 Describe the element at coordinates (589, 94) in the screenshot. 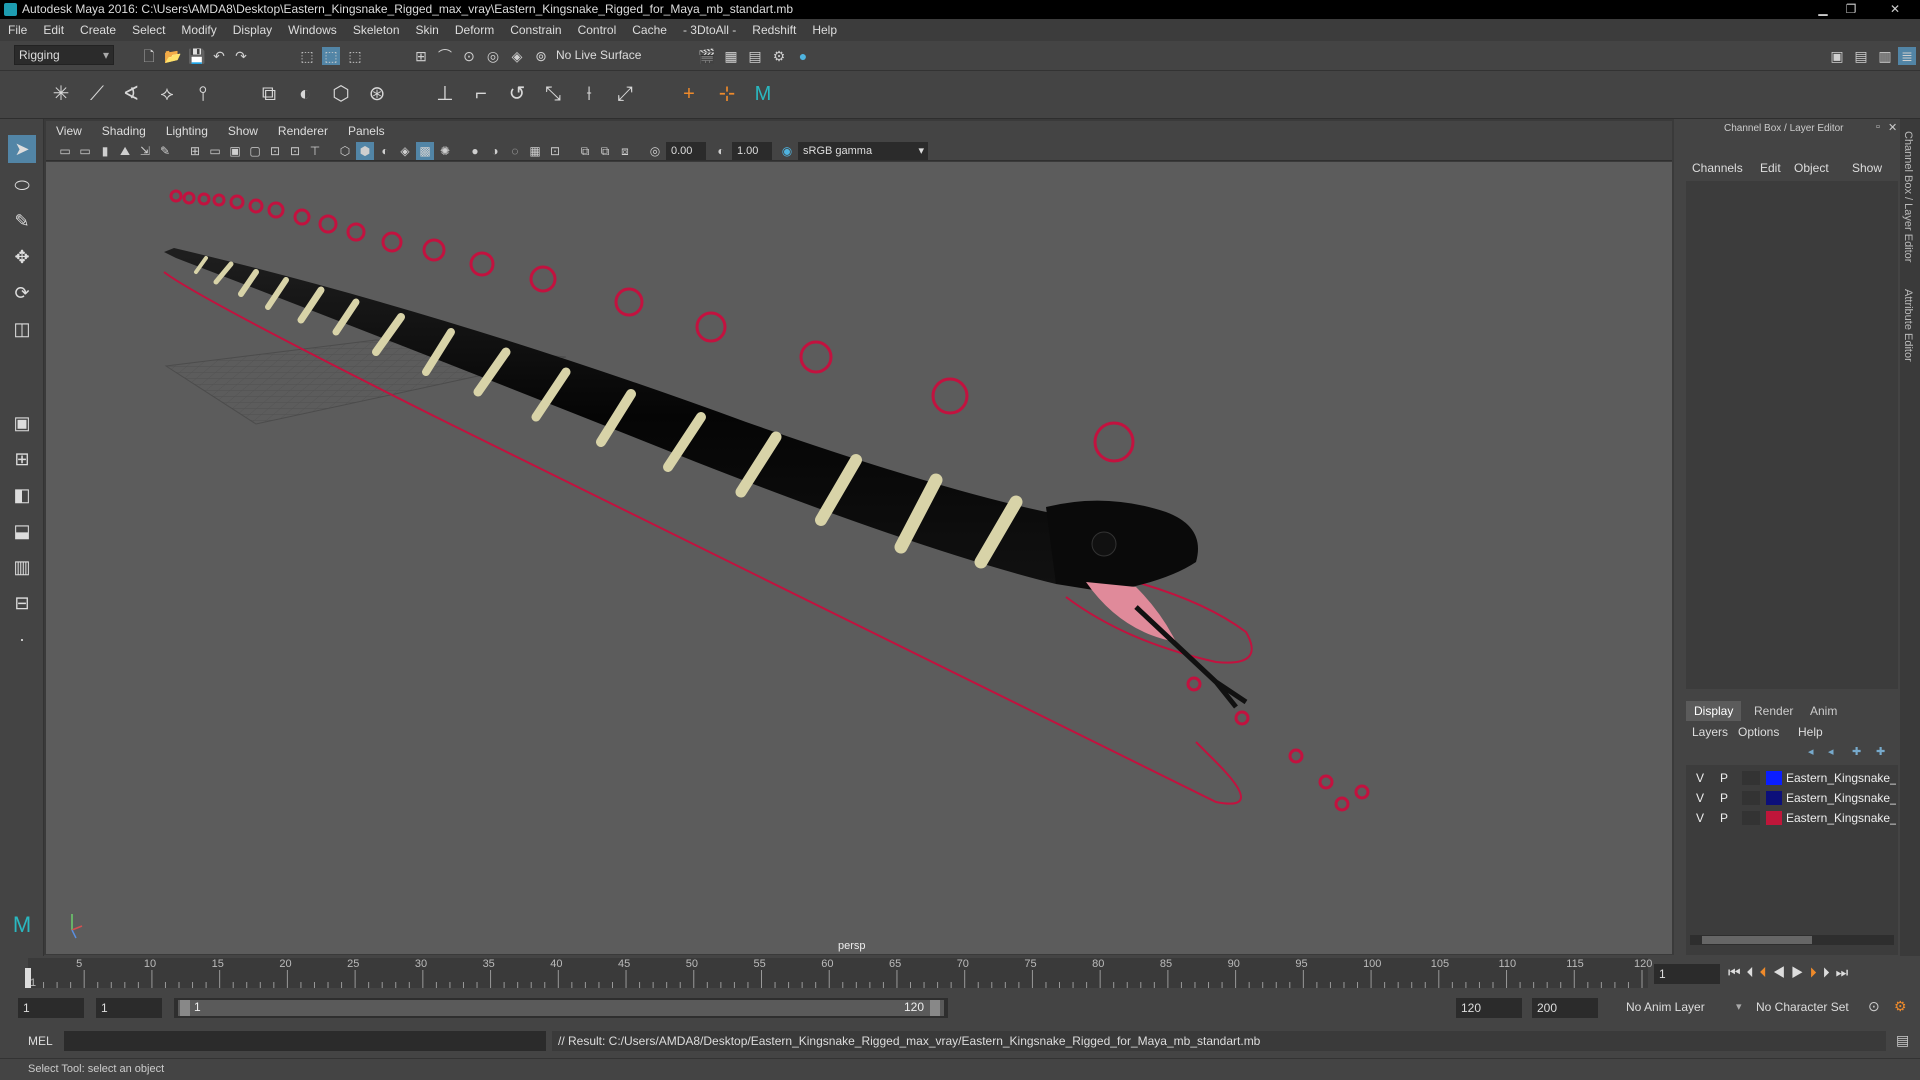

I see `parent-constraint-icon: ⟊` at that location.